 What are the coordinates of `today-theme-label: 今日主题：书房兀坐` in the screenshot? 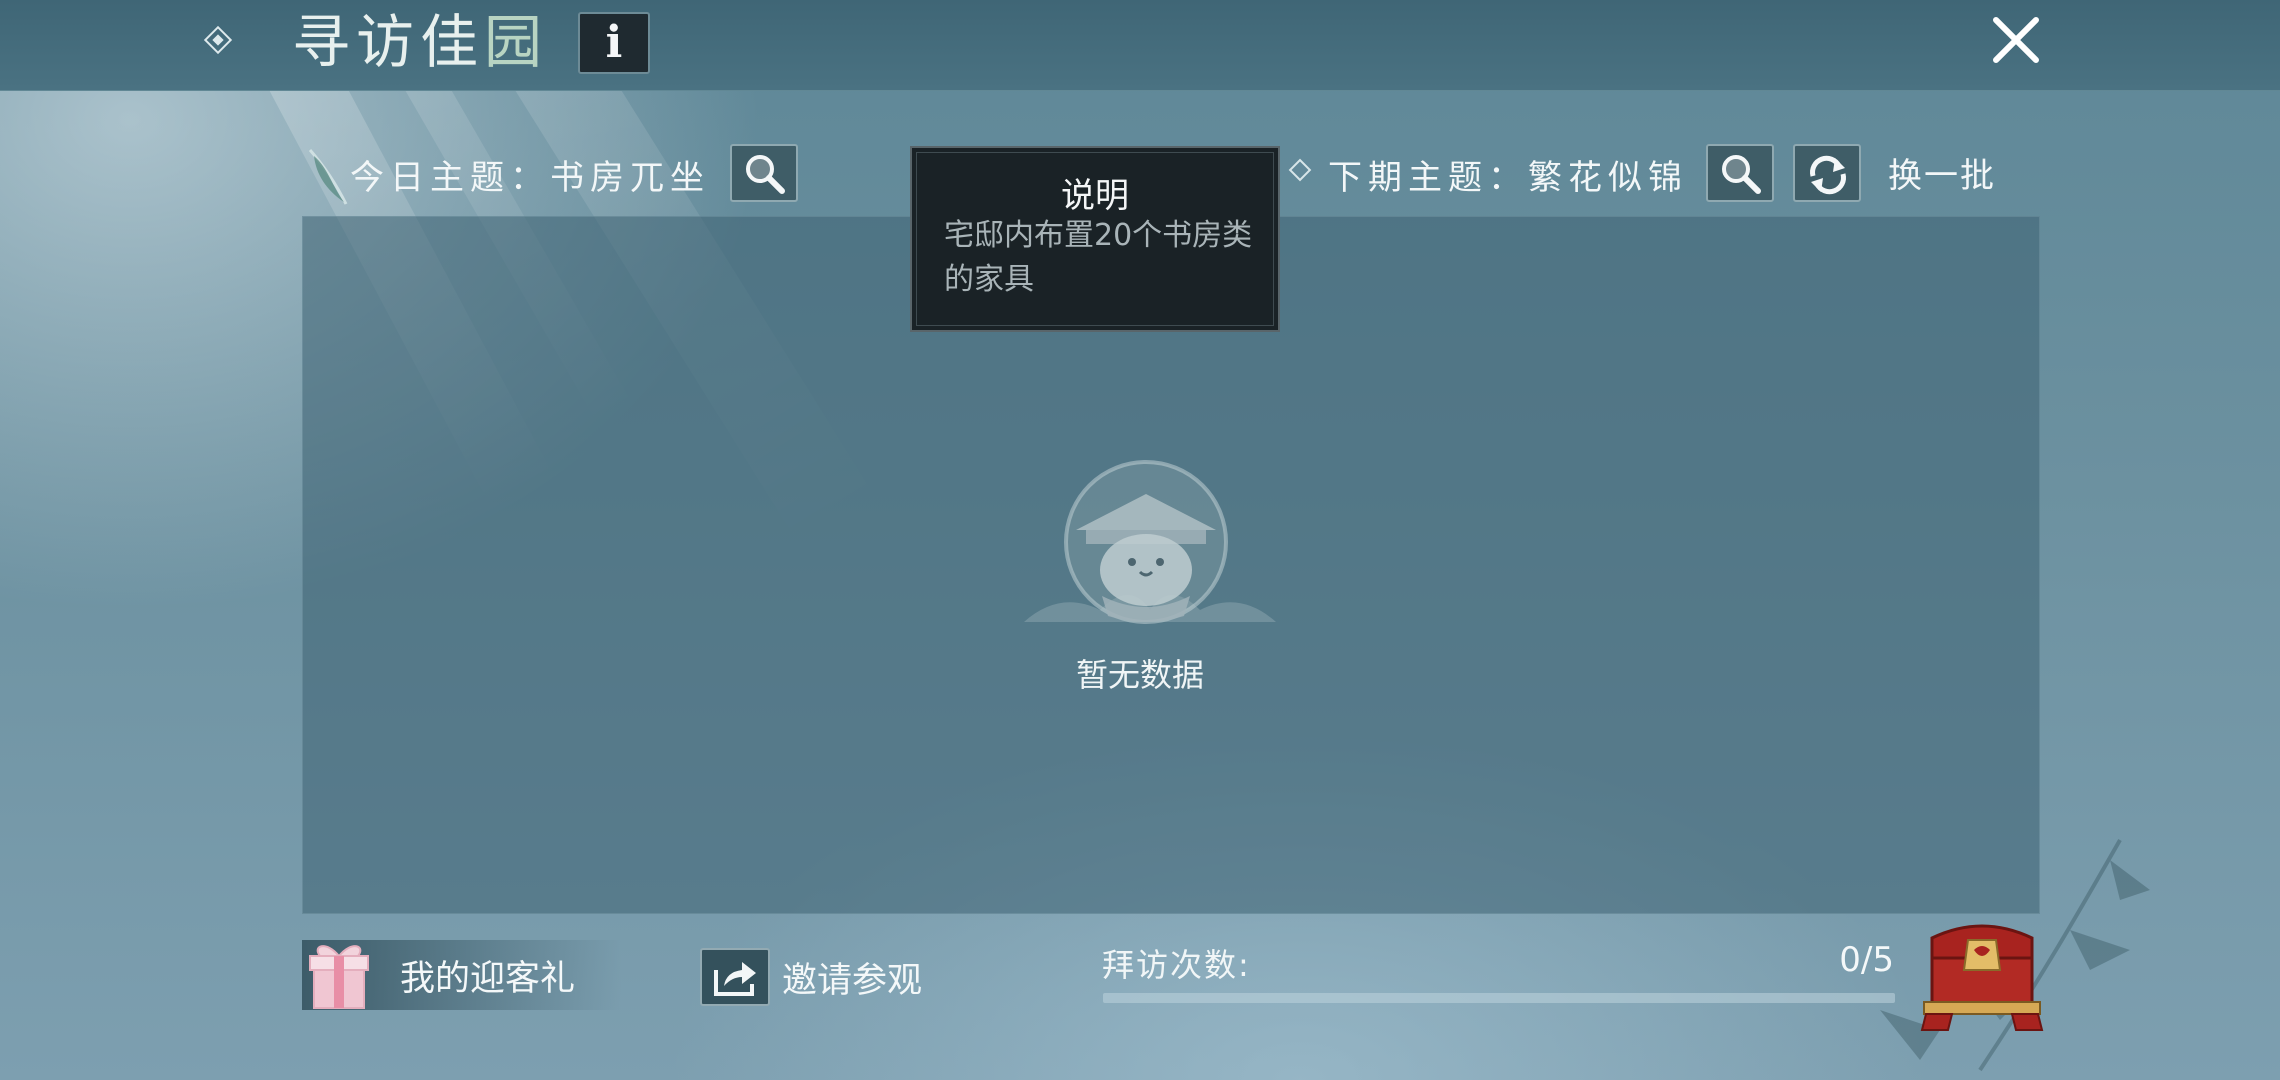 It's located at (530, 178).